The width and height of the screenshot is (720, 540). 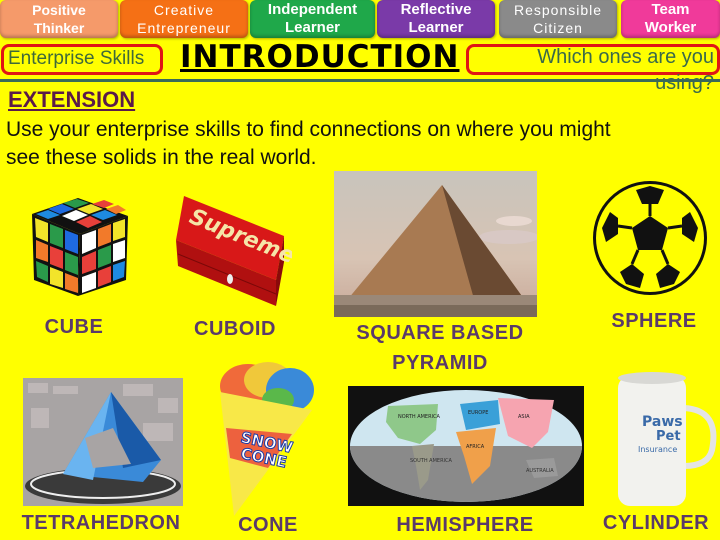 I want to click on skill-creative-entrepreneur: Creative Entrepreneur, so click(x=184, y=19).